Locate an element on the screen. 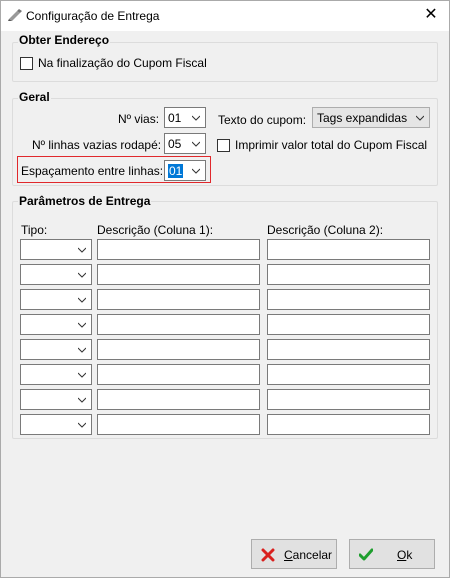 This screenshot has height=578, width=450. column-header-desc1: Descrição (Coluna 1): is located at coordinates (155, 230).